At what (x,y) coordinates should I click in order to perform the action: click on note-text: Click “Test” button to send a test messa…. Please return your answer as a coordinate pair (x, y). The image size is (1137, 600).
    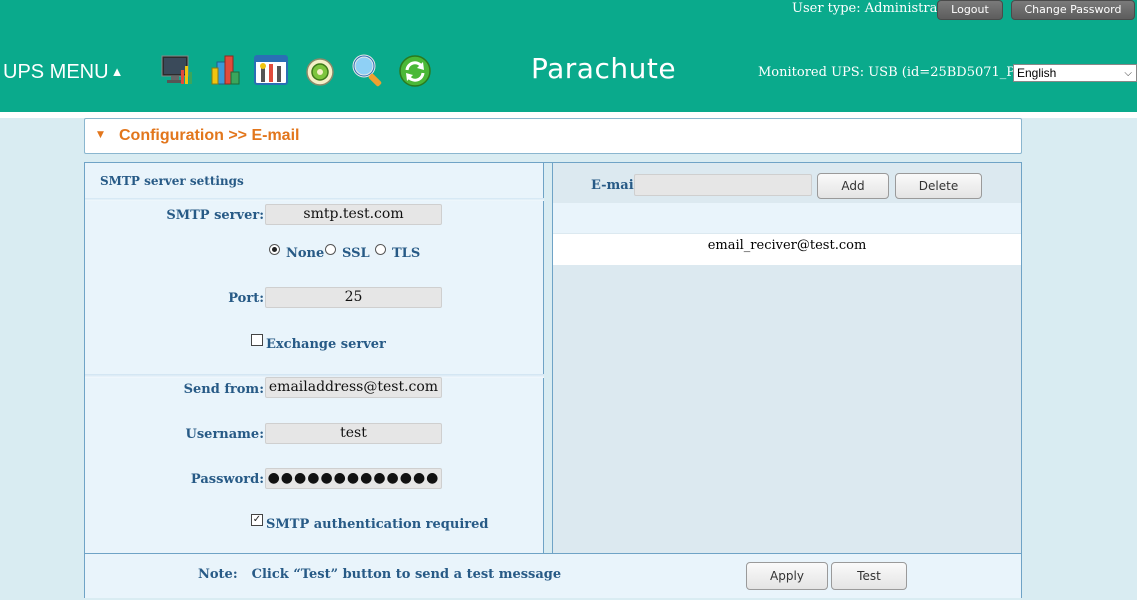
    Looking at the image, I should click on (406, 574).